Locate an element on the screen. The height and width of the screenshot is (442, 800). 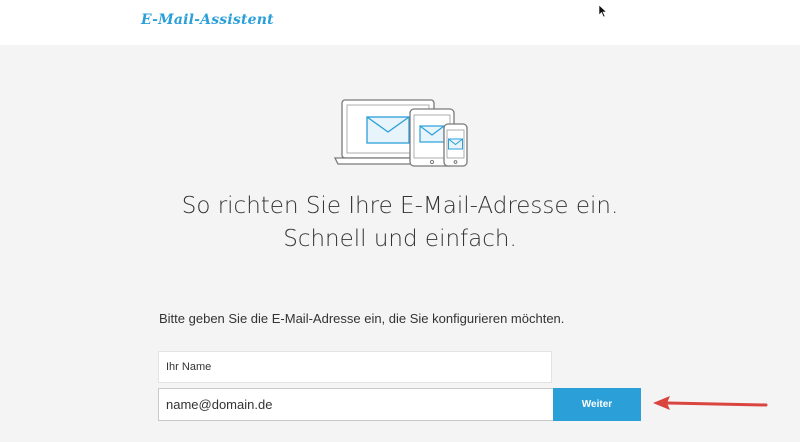
weiter-button: Weiter is located at coordinates (597, 404).